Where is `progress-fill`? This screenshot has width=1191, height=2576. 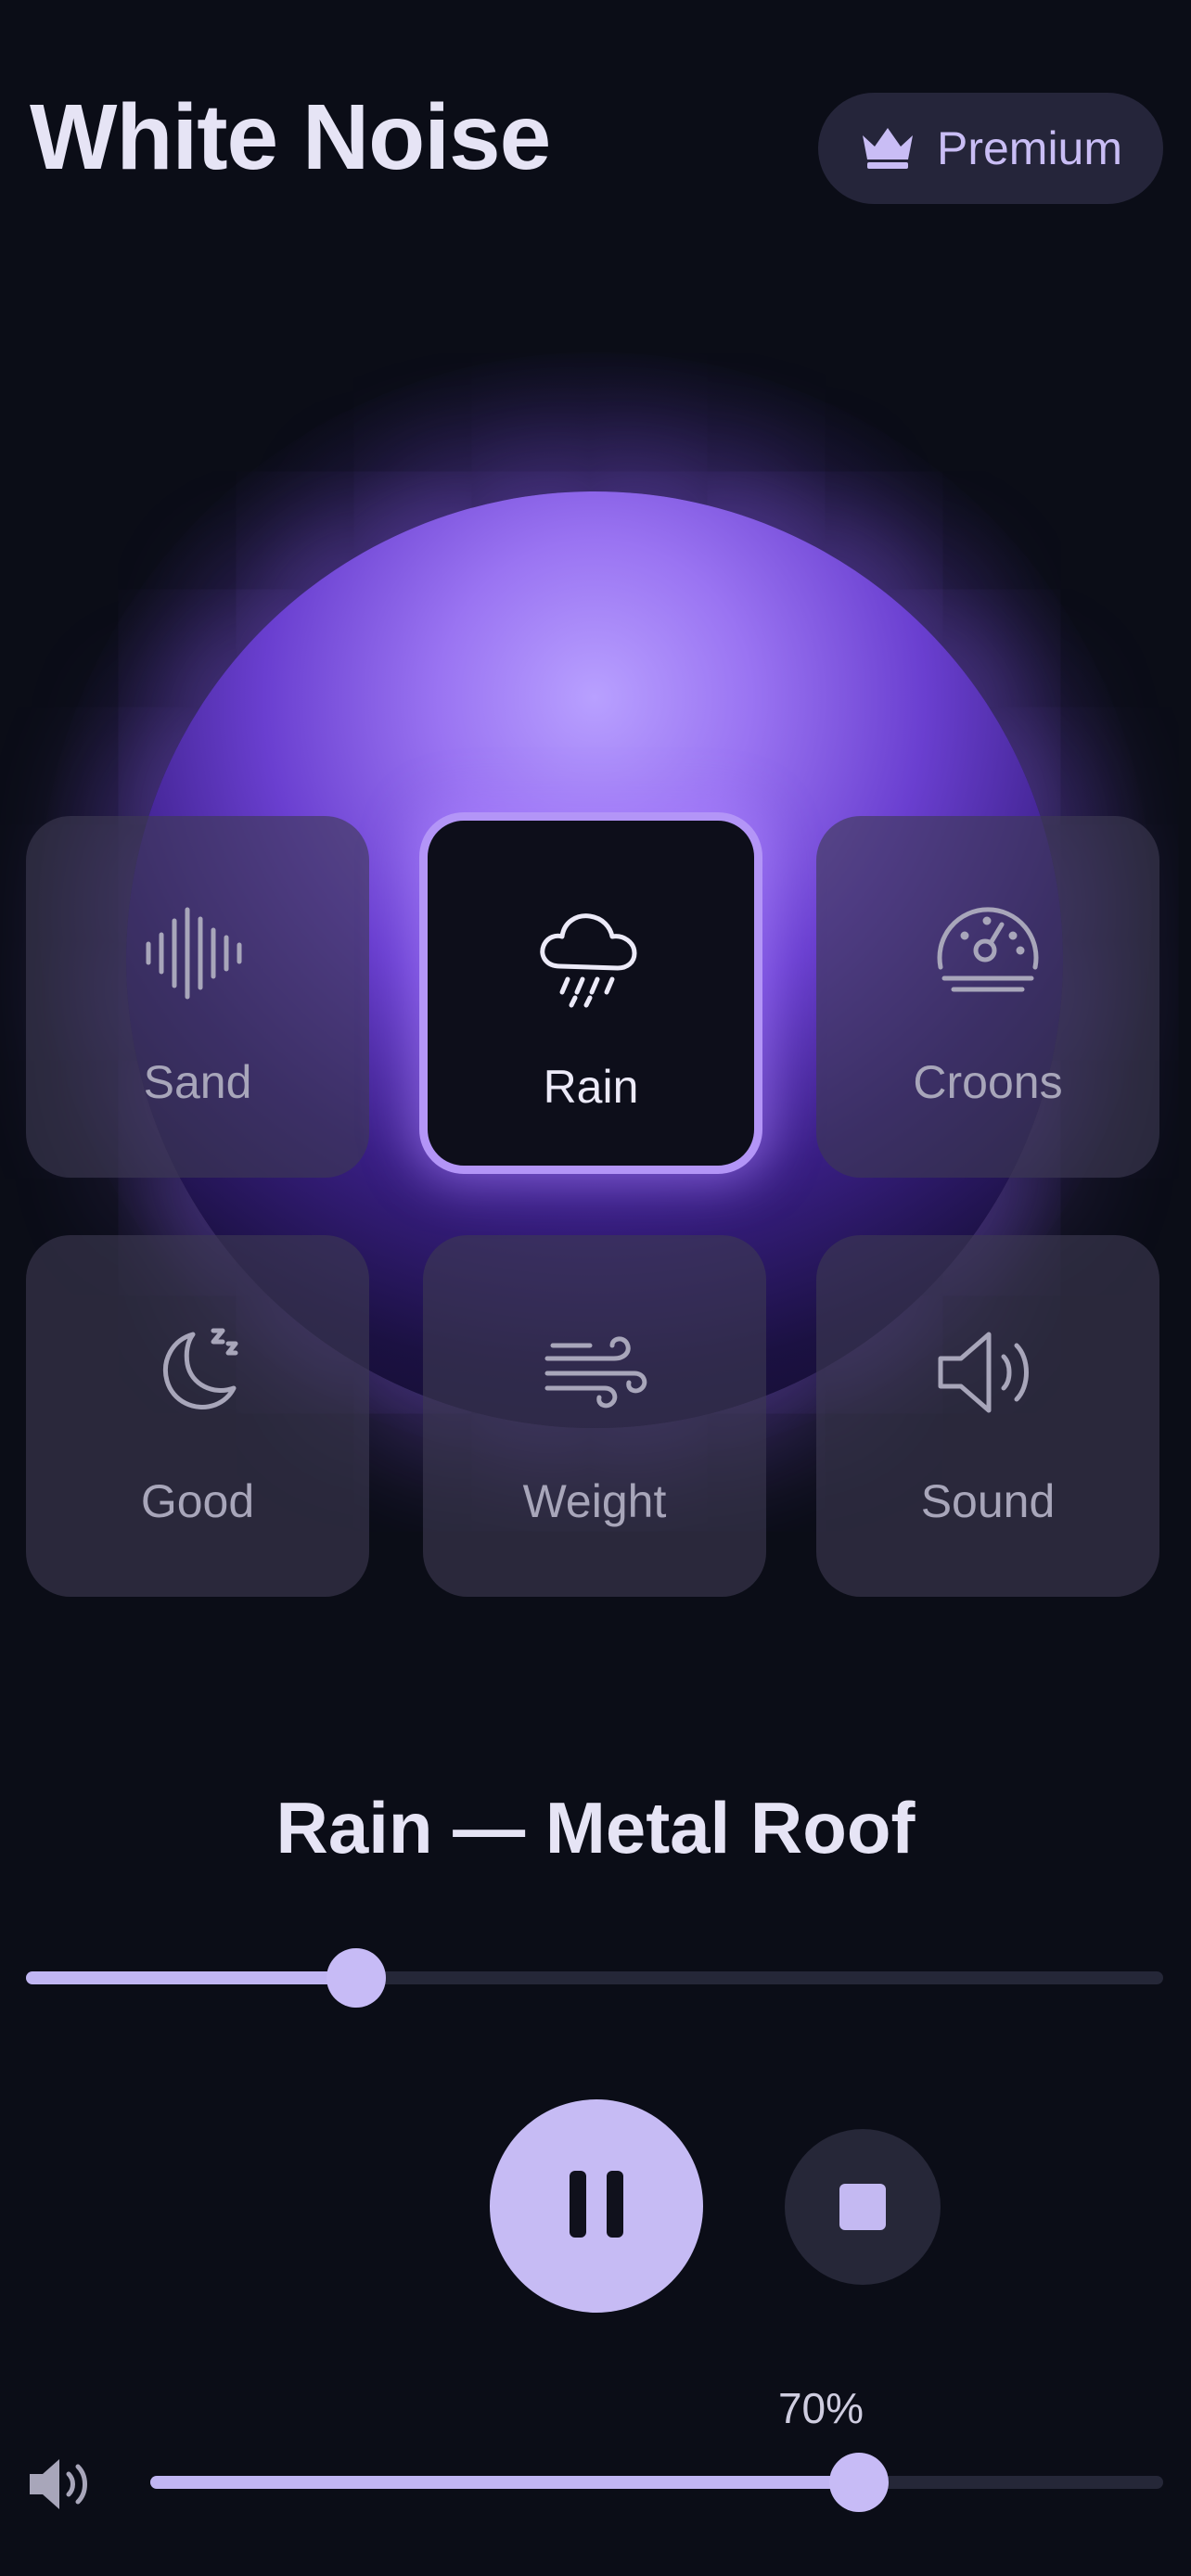 progress-fill is located at coordinates (191, 1978).